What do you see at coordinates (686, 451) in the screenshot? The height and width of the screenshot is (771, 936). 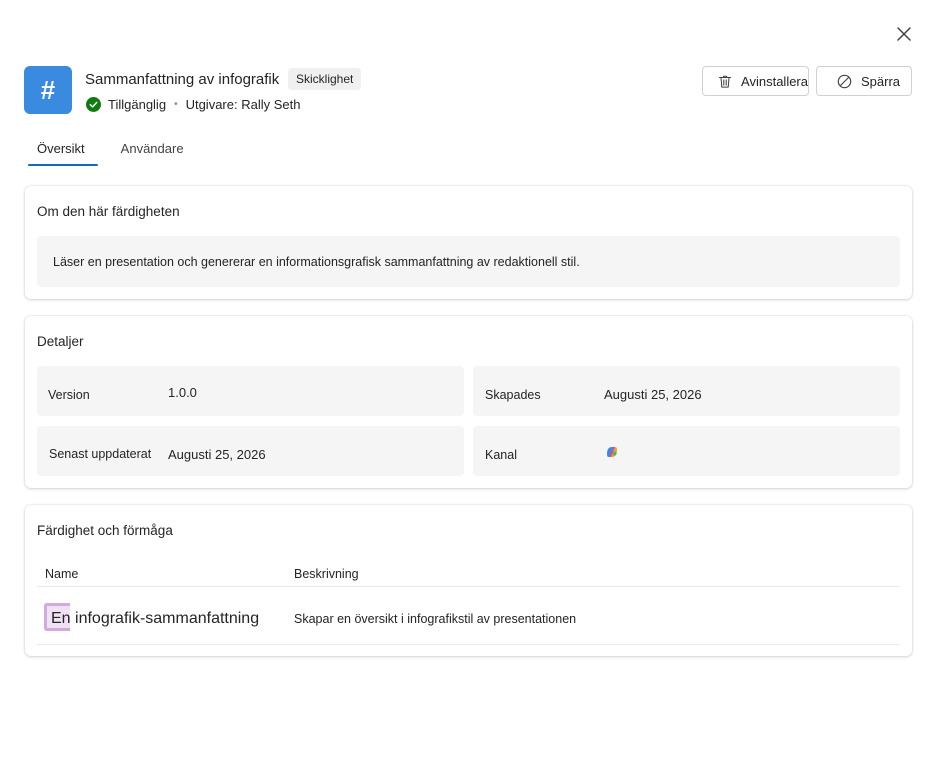 I see `detail-channel: Kanal` at bounding box center [686, 451].